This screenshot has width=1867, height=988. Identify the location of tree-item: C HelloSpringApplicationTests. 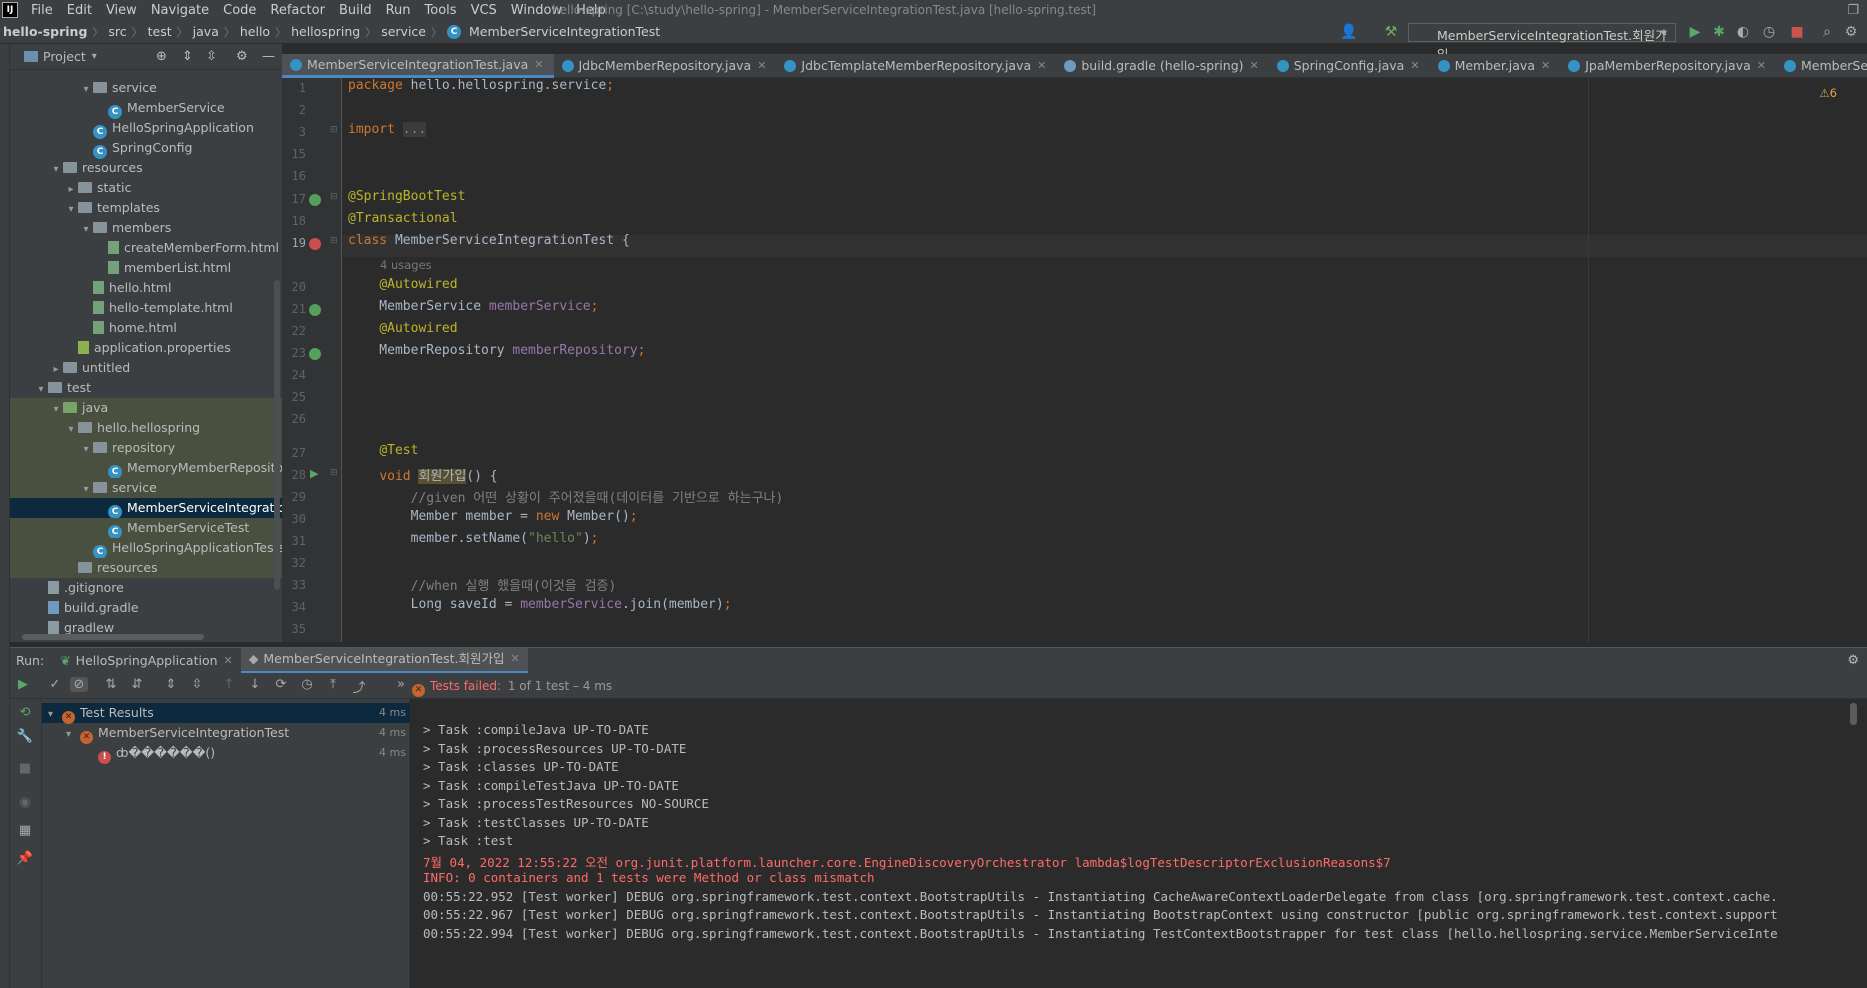
(146, 548).